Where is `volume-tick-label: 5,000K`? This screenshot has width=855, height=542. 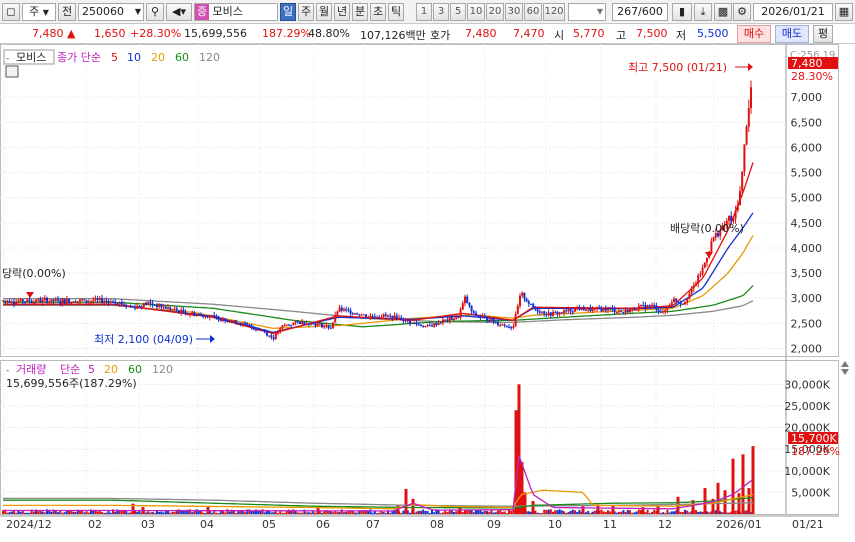 volume-tick-label: 5,000K is located at coordinates (810, 492).